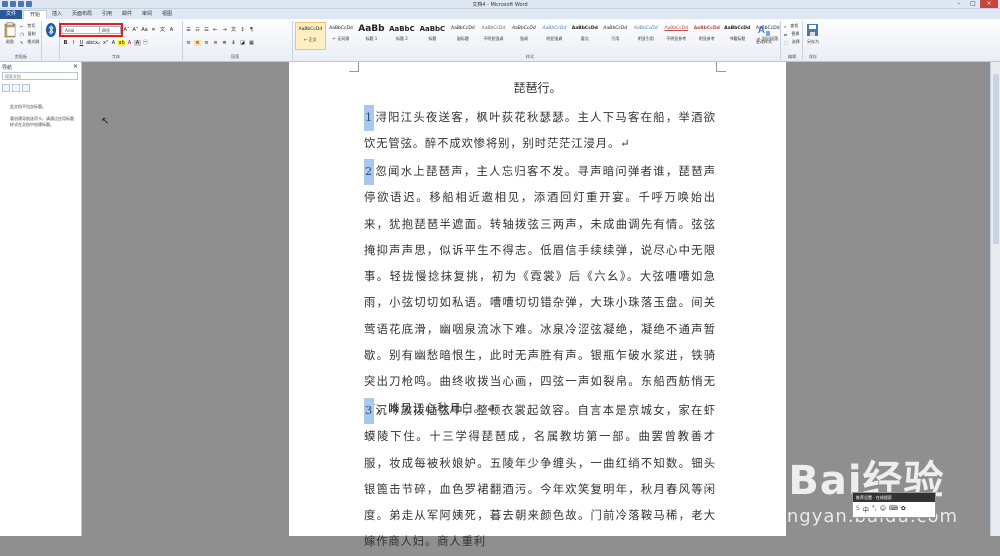 The image size is (1000, 556). I want to click on paragraph-number: 3, so click(369, 411).